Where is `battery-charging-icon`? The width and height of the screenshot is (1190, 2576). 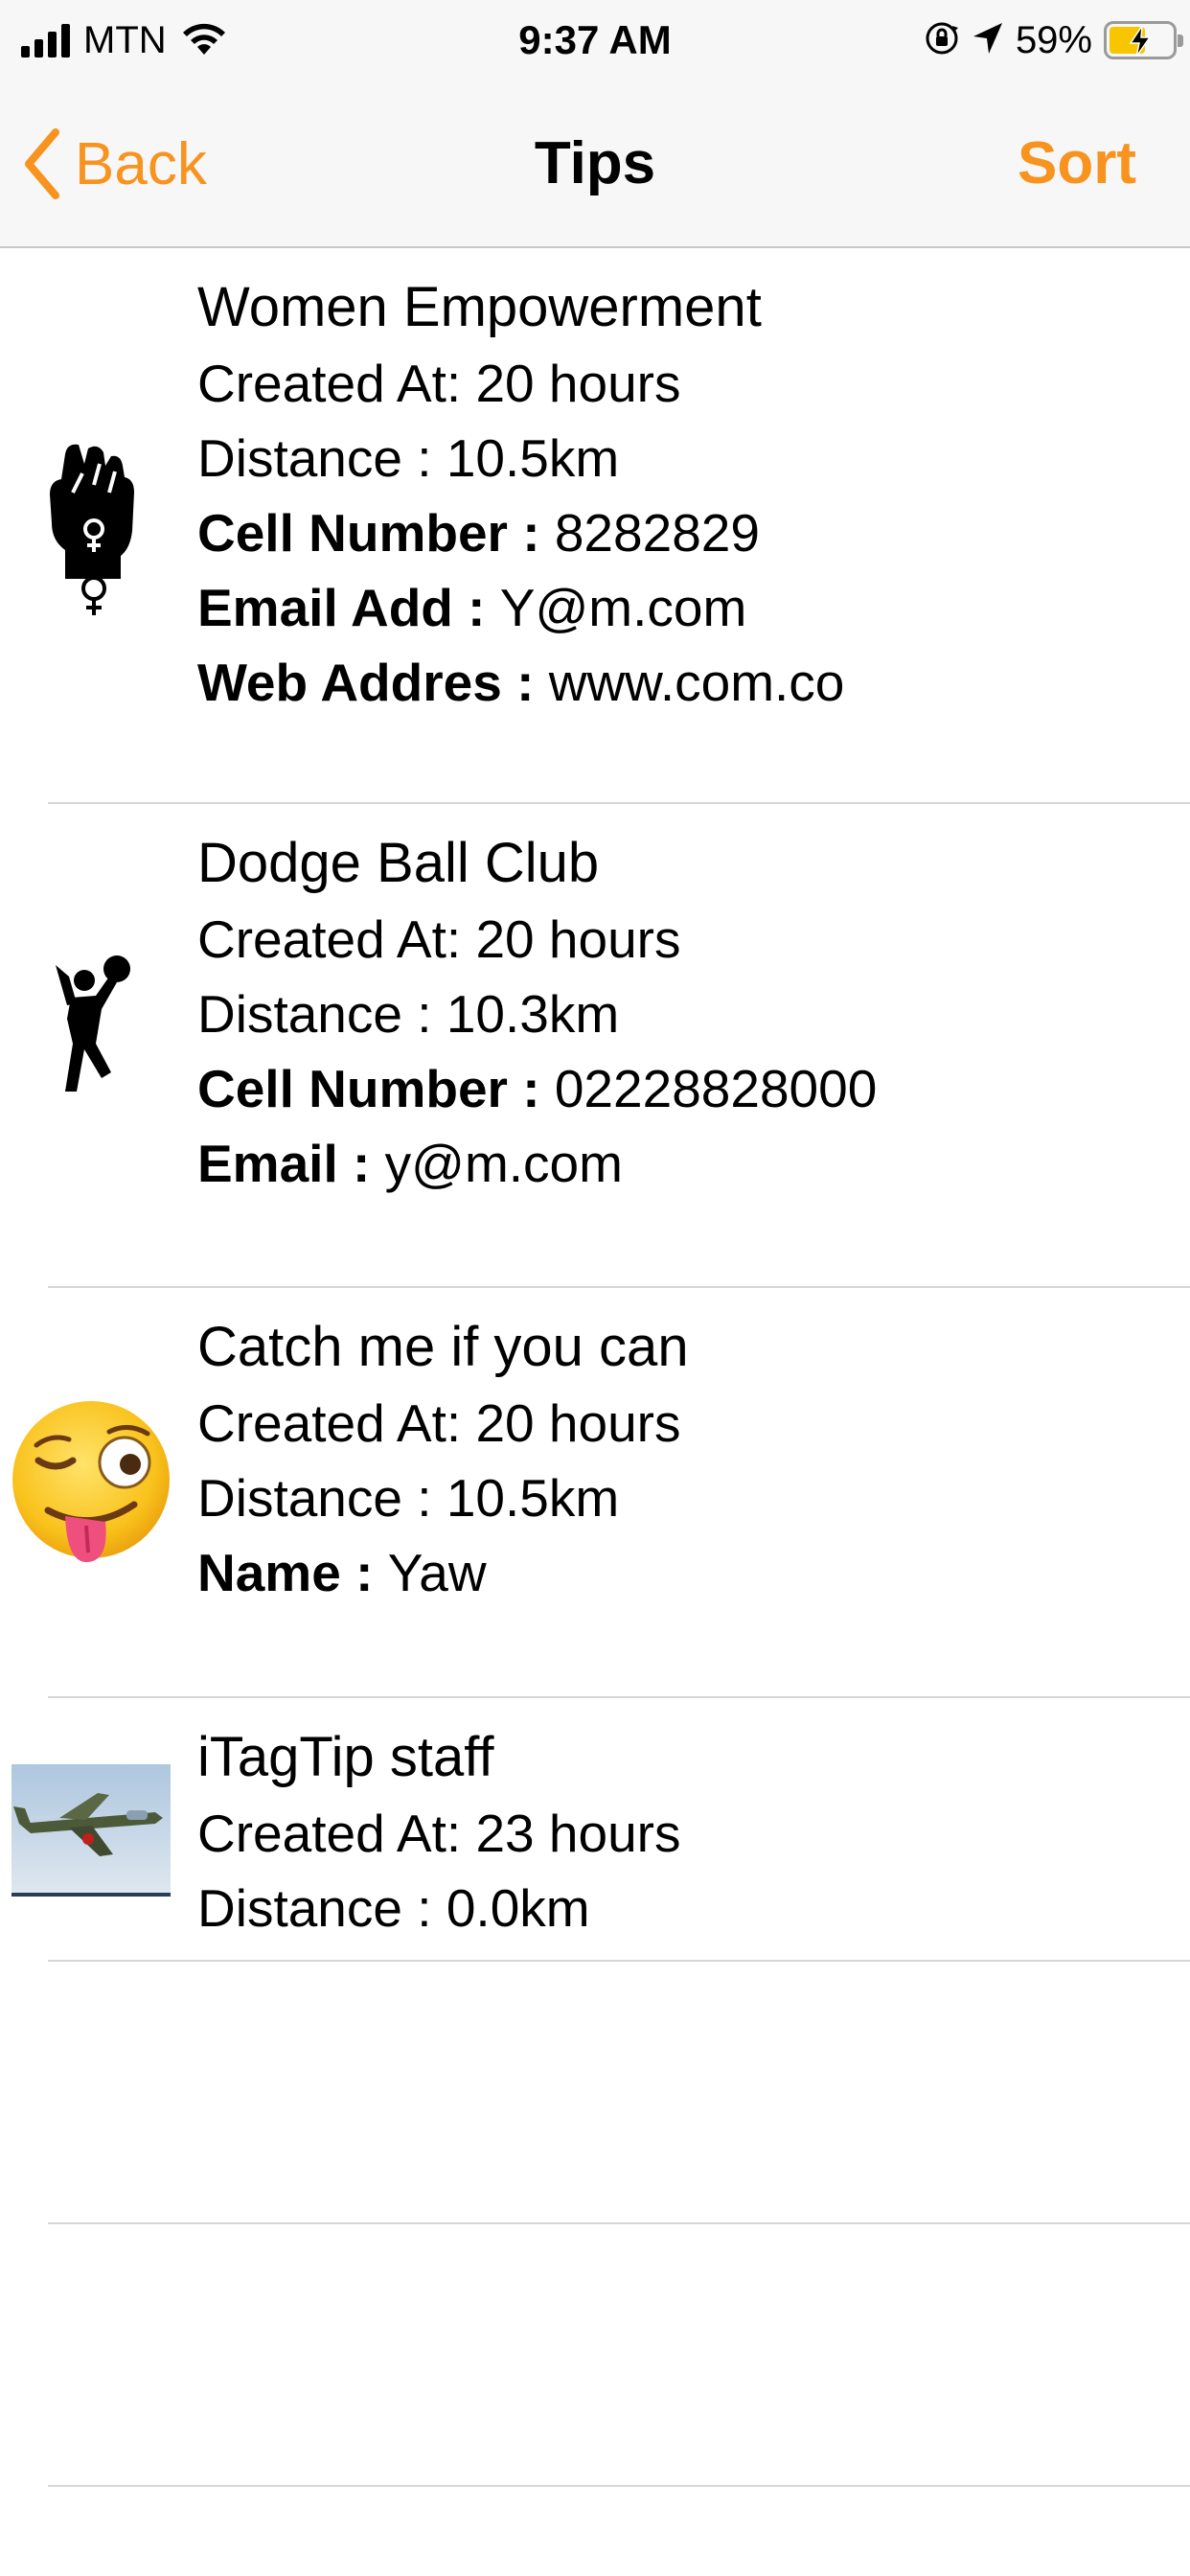 battery-charging-icon is located at coordinates (1143, 40).